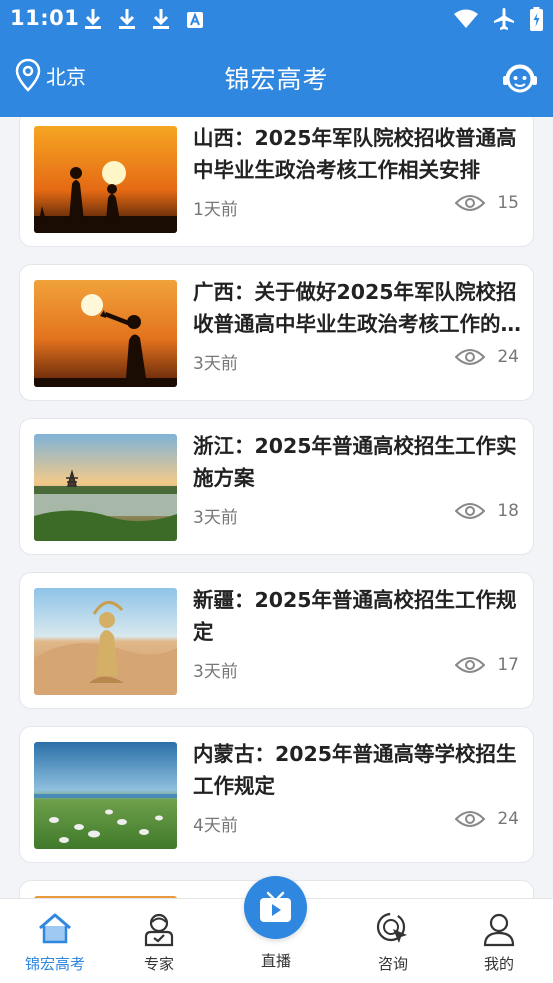 The width and height of the screenshot is (553, 983). I want to click on font-icon, so click(195, 20).